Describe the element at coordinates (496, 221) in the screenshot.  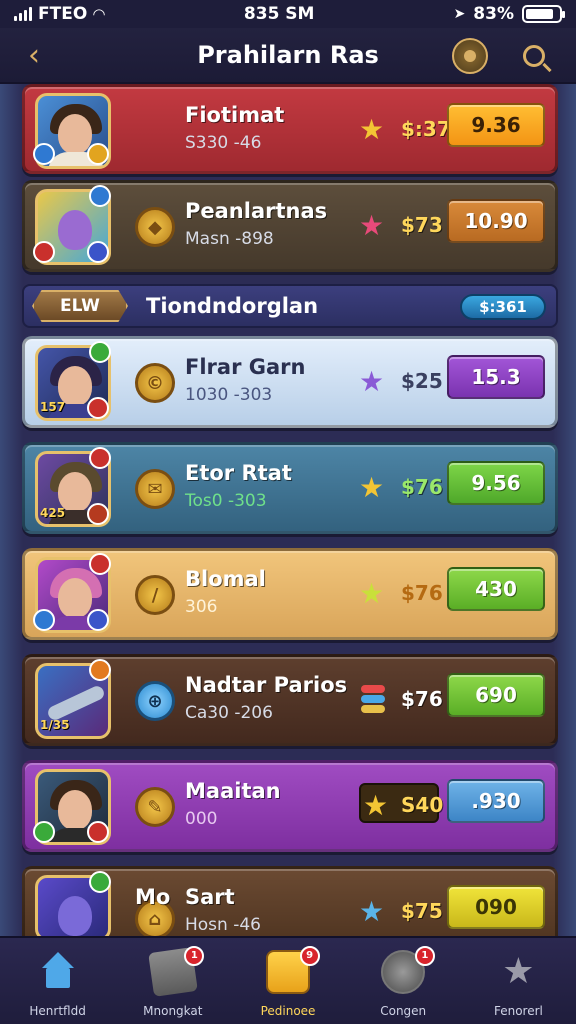
I see `buy-button: 10.90` at that location.